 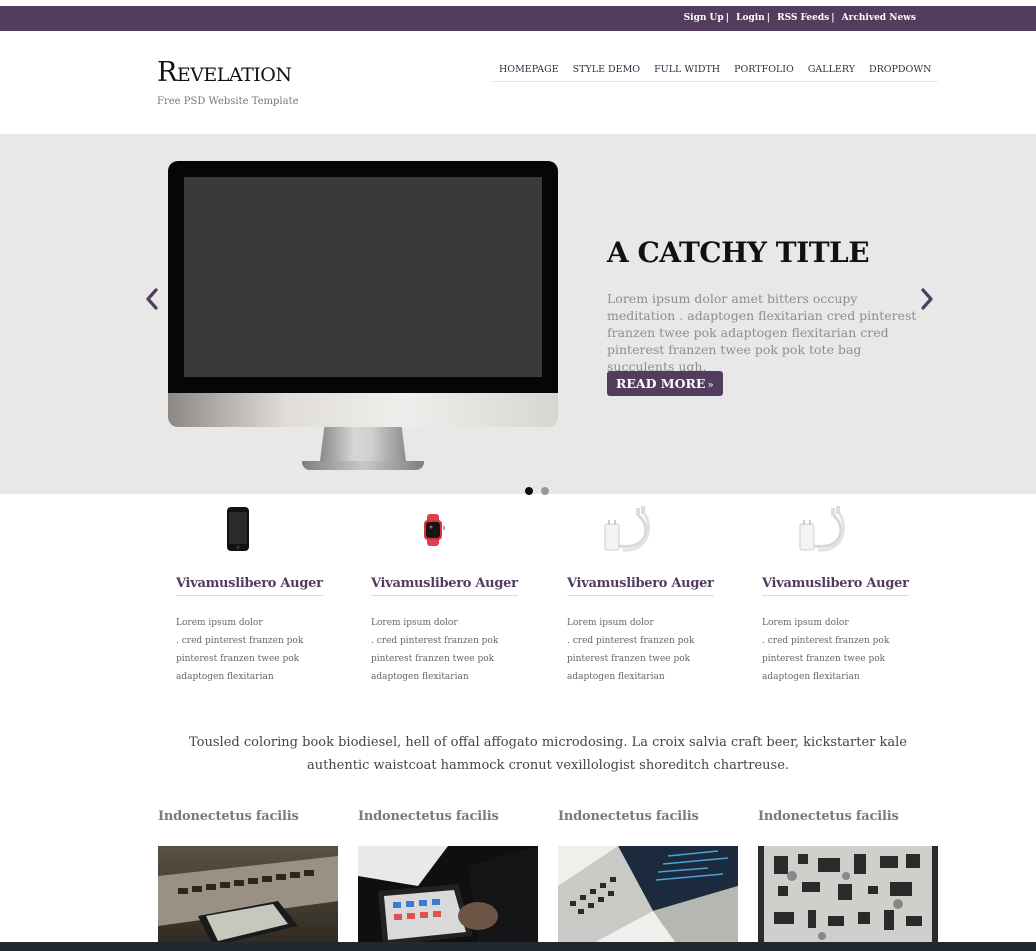 What do you see at coordinates (363, 465) in the screenshot?
I see `monitor-foot` at bounding box center [363, 465].